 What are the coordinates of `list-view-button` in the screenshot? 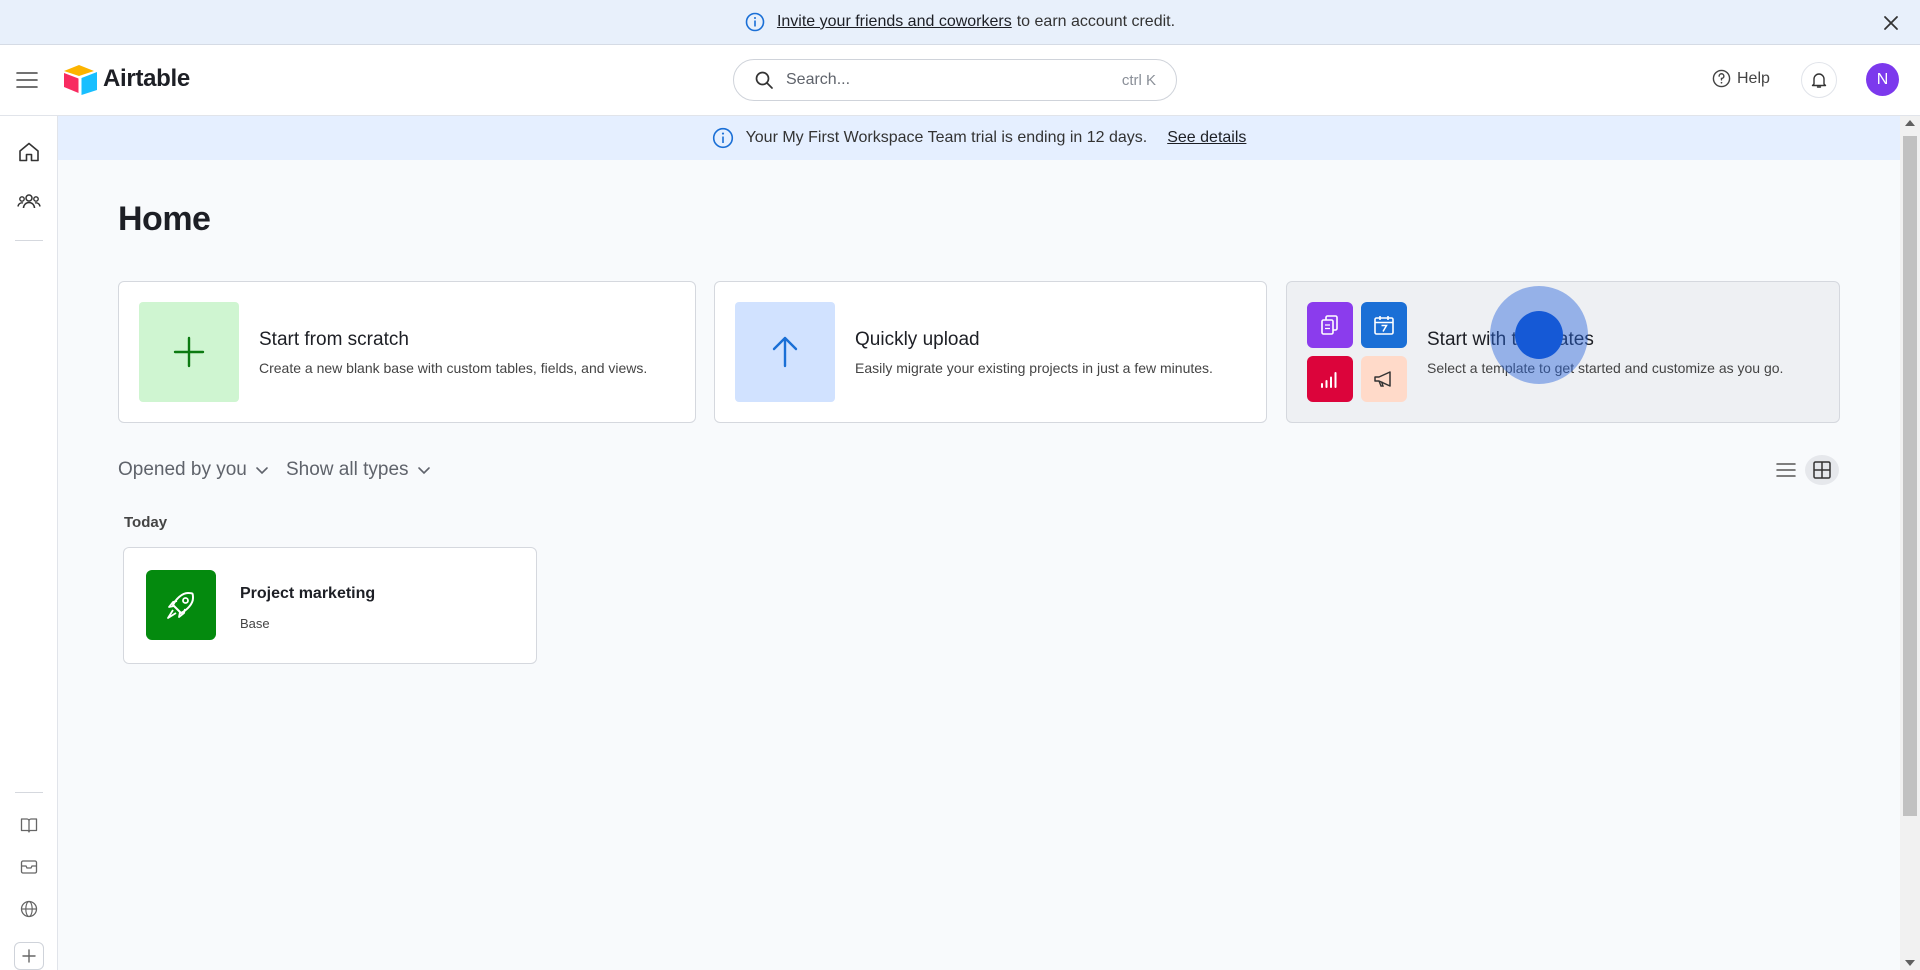 It's located at (1786, 470).